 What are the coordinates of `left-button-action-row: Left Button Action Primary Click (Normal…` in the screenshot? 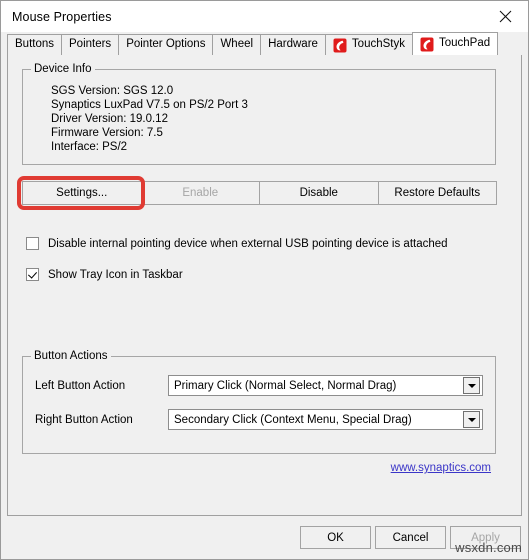 It's located at (259, 385).